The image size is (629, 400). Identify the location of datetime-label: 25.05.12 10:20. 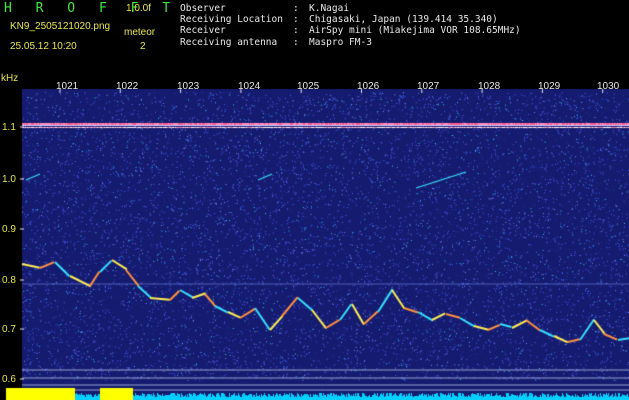
(43, 46).